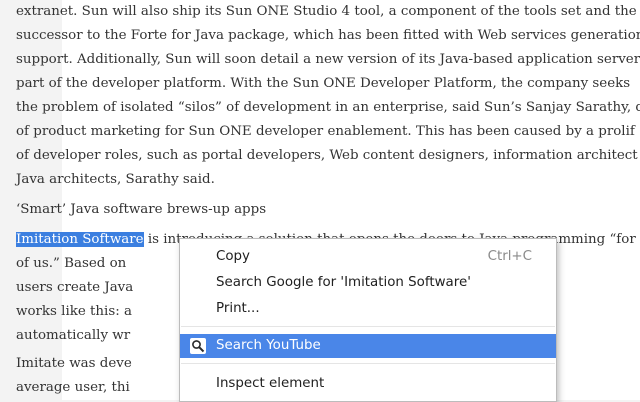  I want to click on article-line: Java architects, Sarathy said., so click(115, 179).